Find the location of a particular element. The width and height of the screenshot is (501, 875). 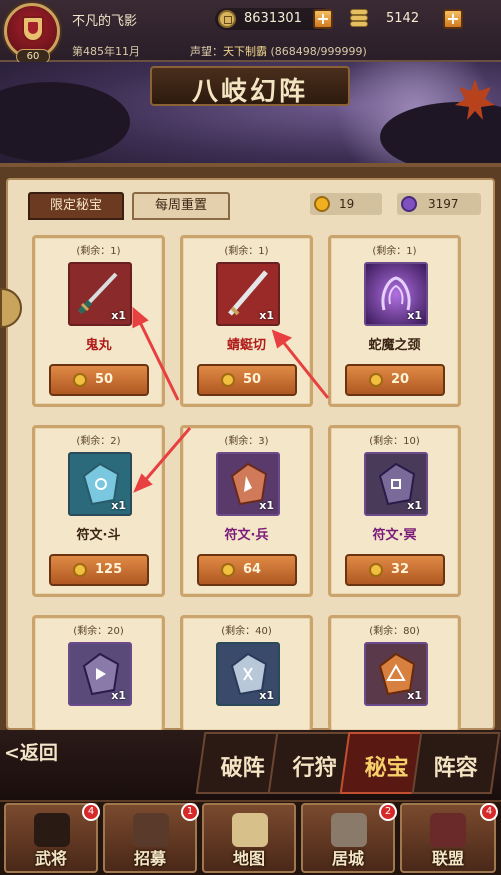

add-gold-button: + is located at coordinates (323, 19).